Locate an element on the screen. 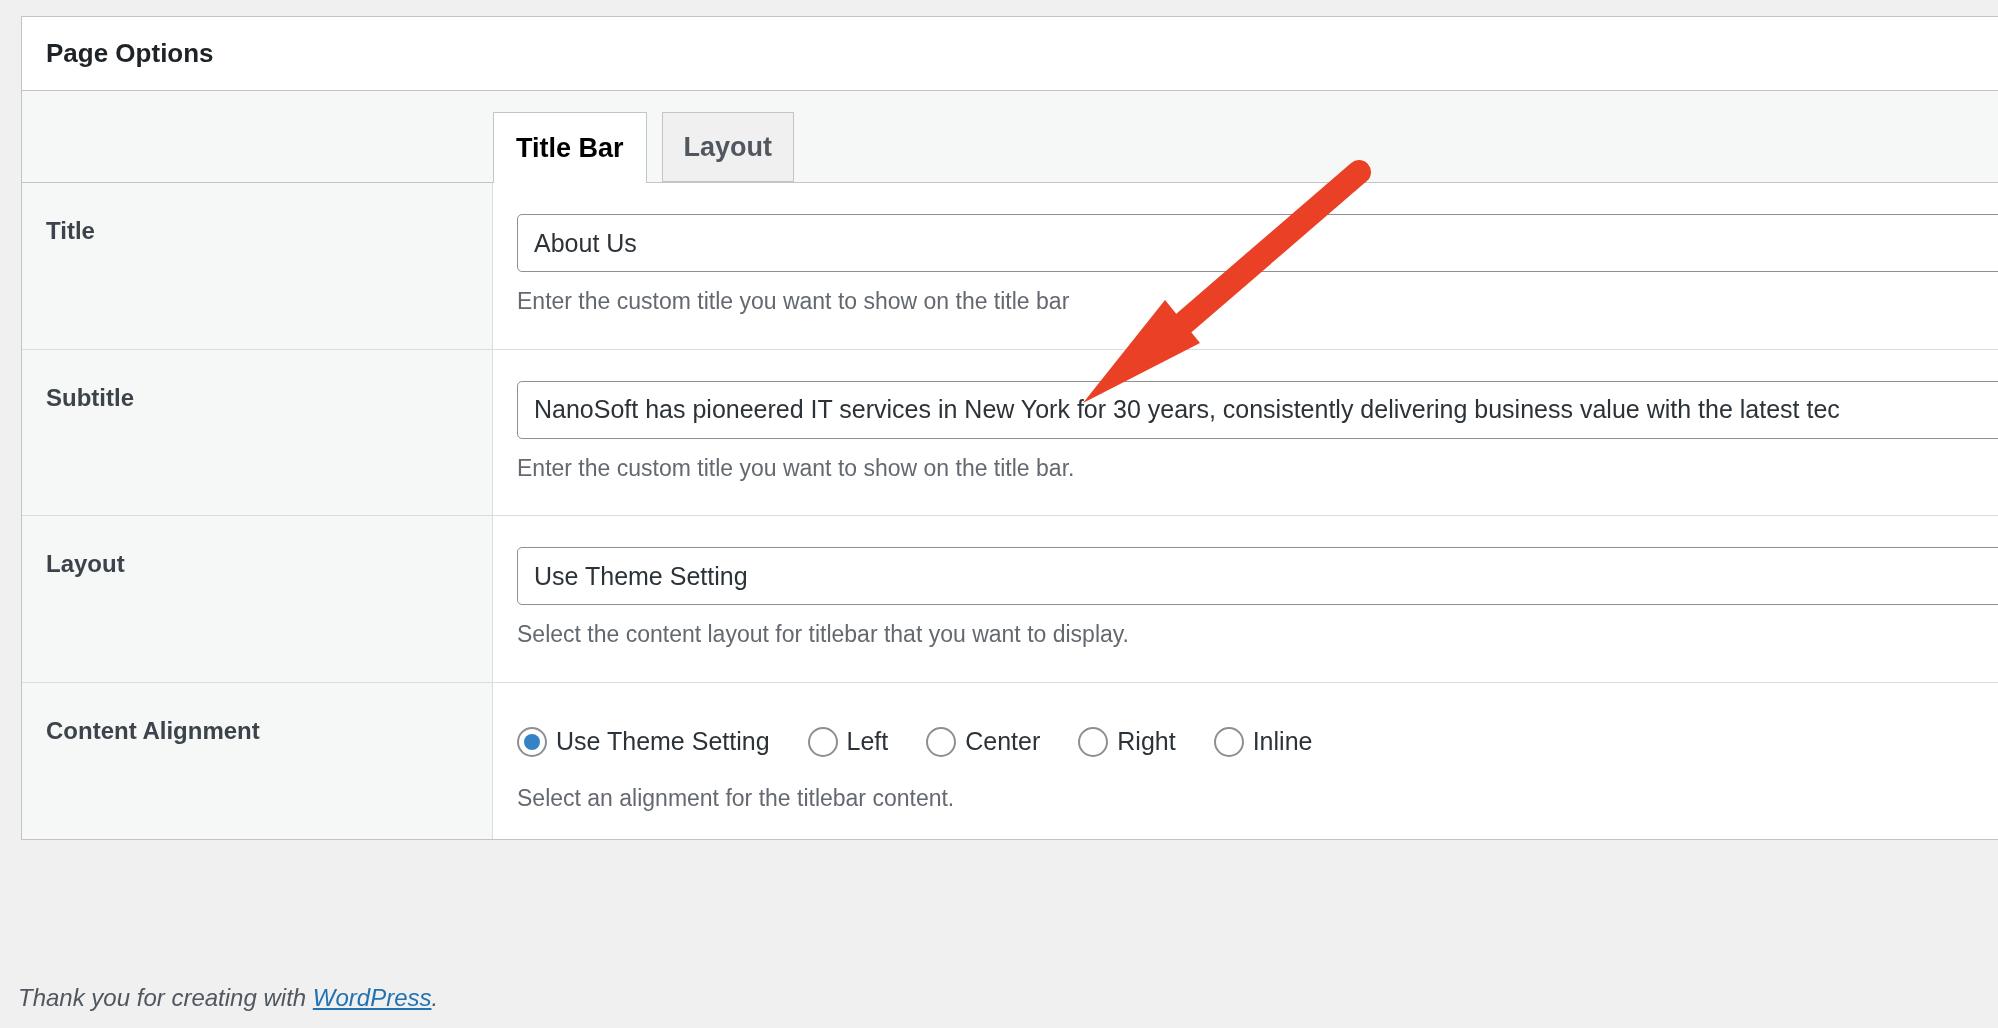 The height and width of the screenshot is (1028, 1998). wordpress-link: WordPress is located at coordinates (372, 997).